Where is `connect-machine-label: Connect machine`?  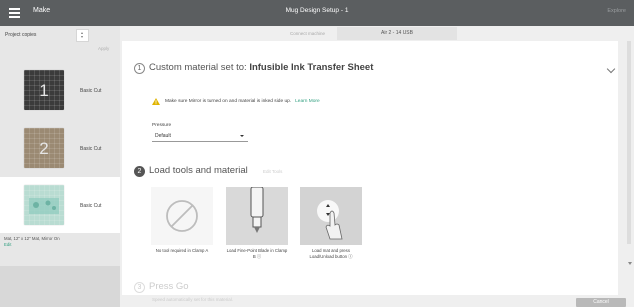
connect-machine-label: Connect machine is located at coordinates (308, 33).